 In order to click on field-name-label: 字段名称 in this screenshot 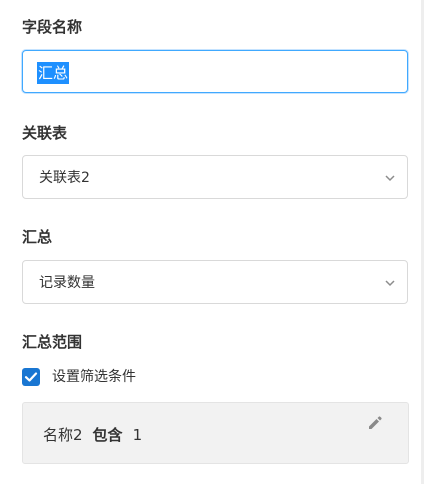, I will do `click(52, 27)`.